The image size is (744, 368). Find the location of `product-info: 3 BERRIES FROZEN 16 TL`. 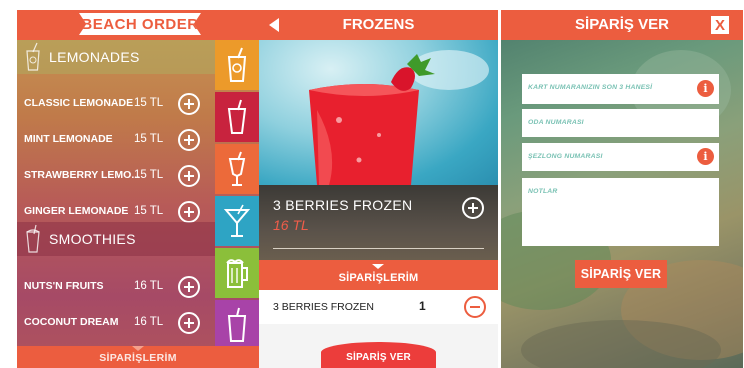

product-info: 3 BERRIES FROZEN 16 TL is located at coordinates (378, 222).